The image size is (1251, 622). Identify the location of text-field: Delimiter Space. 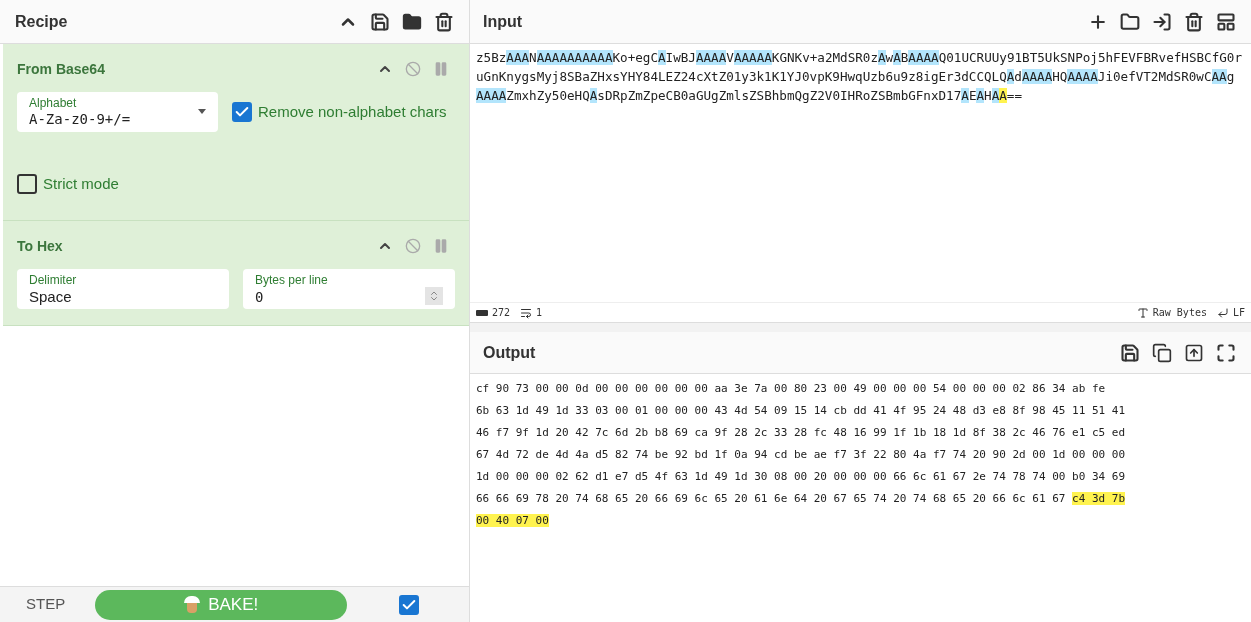
(123, 289).